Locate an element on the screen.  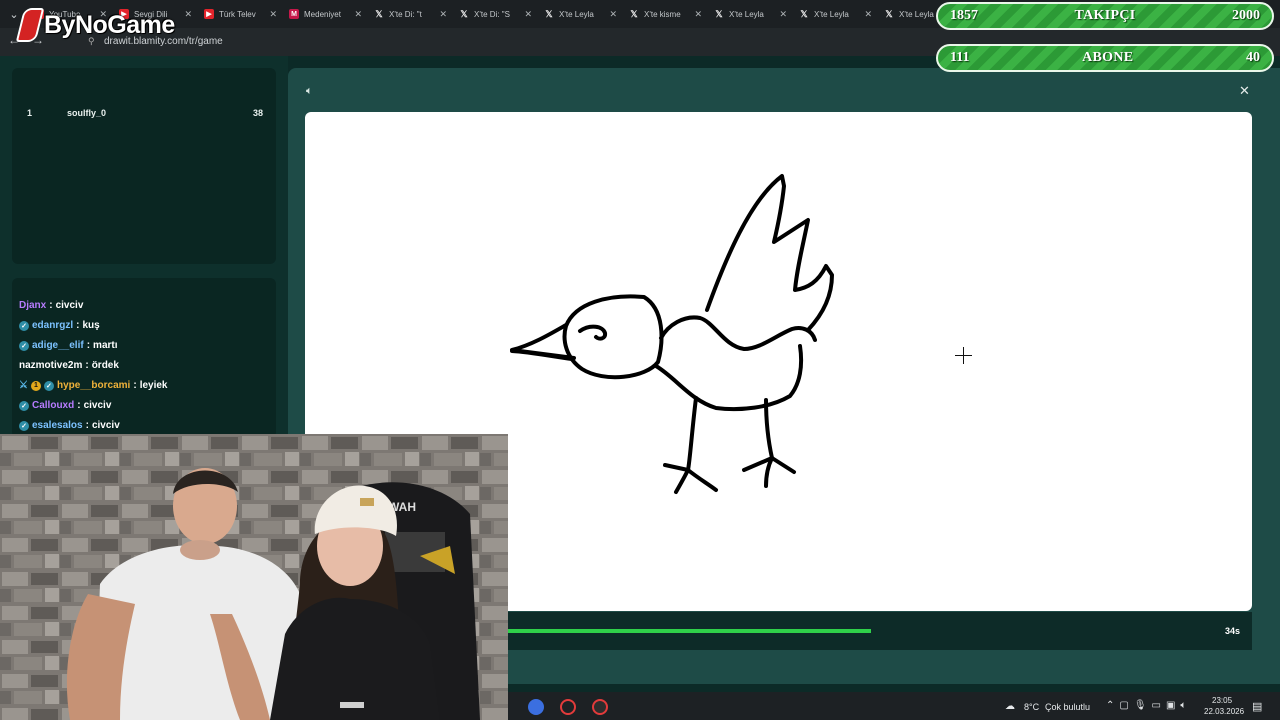
logo-text: ByNoGame is located at coordinates (109, 24).